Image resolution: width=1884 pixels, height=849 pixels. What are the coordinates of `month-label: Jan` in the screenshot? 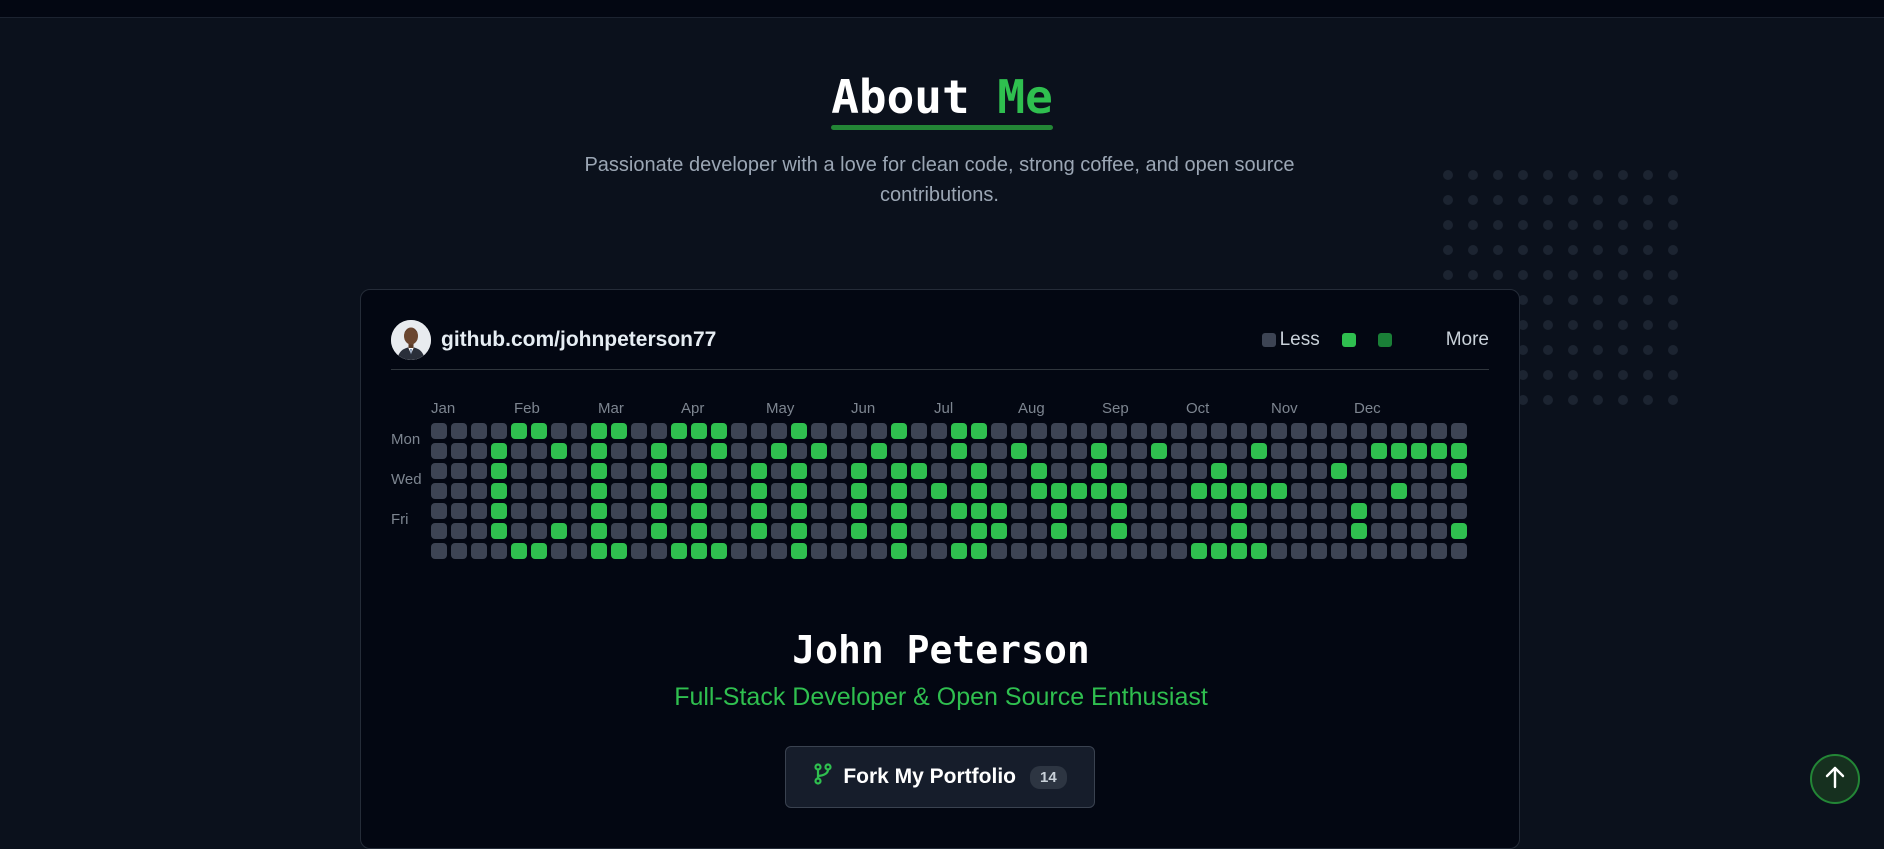 It's located at (443, 408).